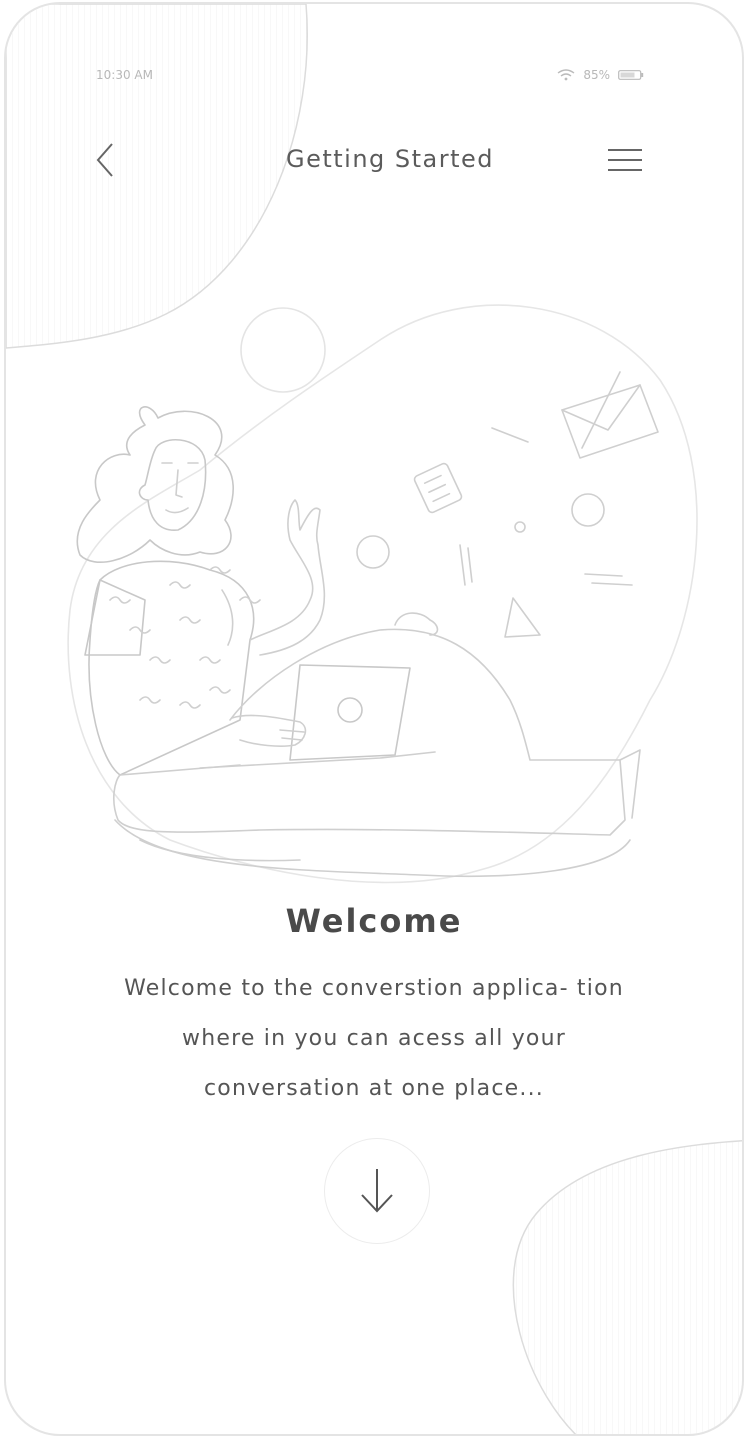  What do you see at coordinates (596, 75) in the screenshot?
I see `battery-percent: 85%` at bounding box center [596, 75].